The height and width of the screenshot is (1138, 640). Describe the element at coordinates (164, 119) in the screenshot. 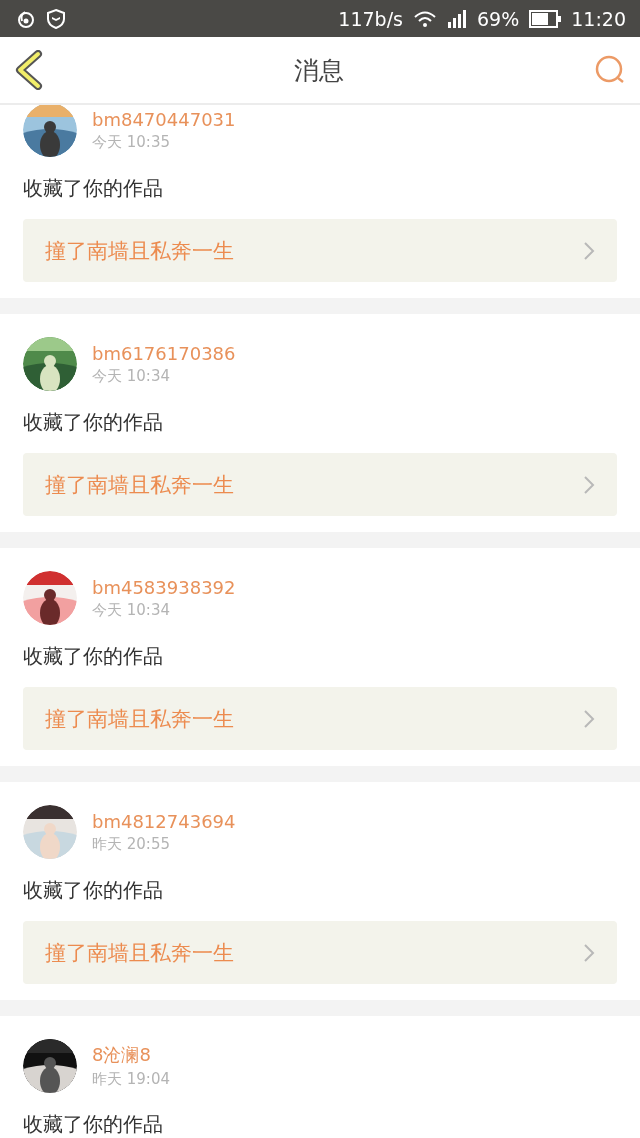

I see `user-name: bm8470447031` at that location.